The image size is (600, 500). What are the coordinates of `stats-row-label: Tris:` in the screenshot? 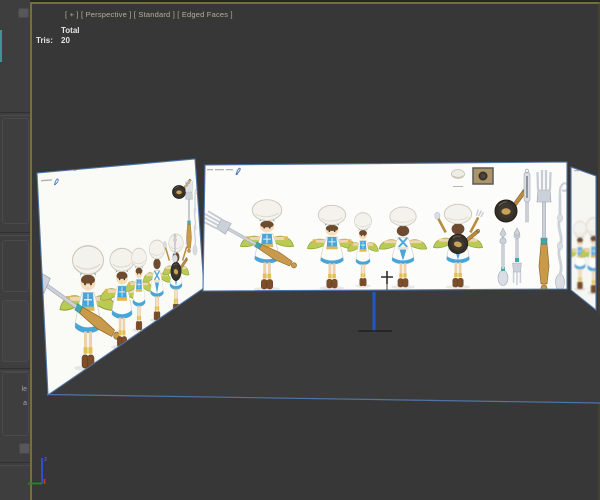 It's located at (44, 40).